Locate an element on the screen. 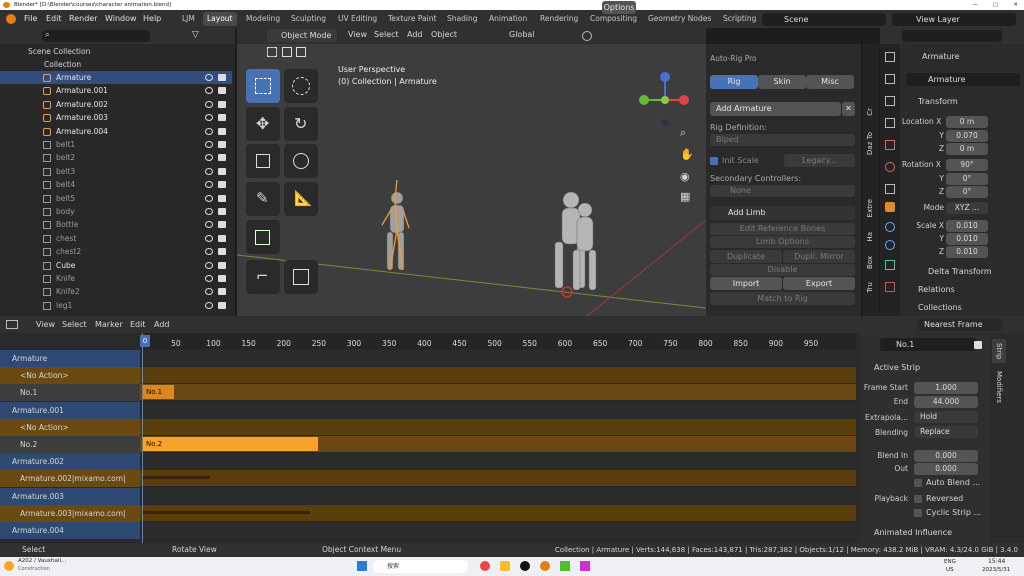 This screenshot has width=1024, height=576. tab-cr: Cr is located at coordinates (870, 112).